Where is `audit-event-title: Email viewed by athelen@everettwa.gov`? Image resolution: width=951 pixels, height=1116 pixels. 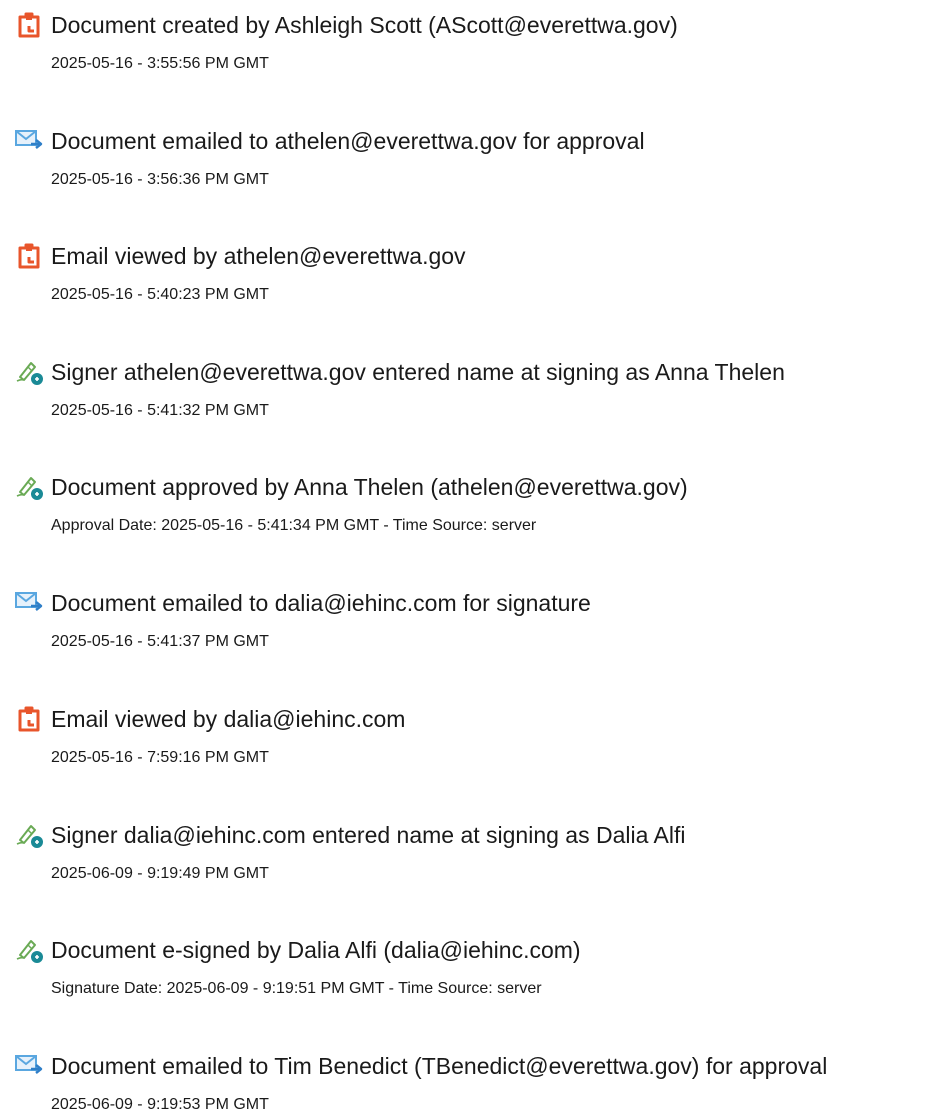 audit-event-title: Email viewed by athelen@everettwa.gov is located at coordinates (258, 256).